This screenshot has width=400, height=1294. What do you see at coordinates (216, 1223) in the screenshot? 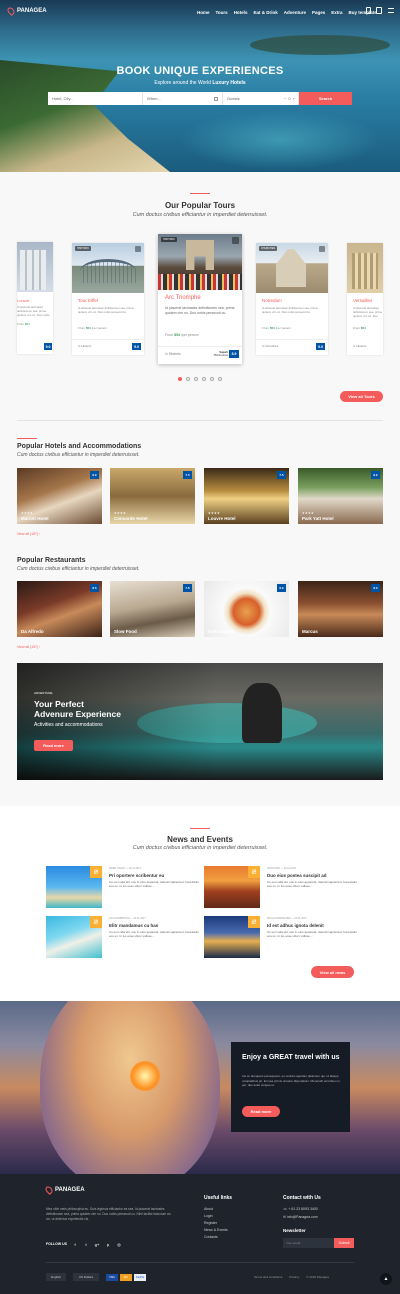
I see `footer-link-register: Register` at bounding box center [216, 1223].